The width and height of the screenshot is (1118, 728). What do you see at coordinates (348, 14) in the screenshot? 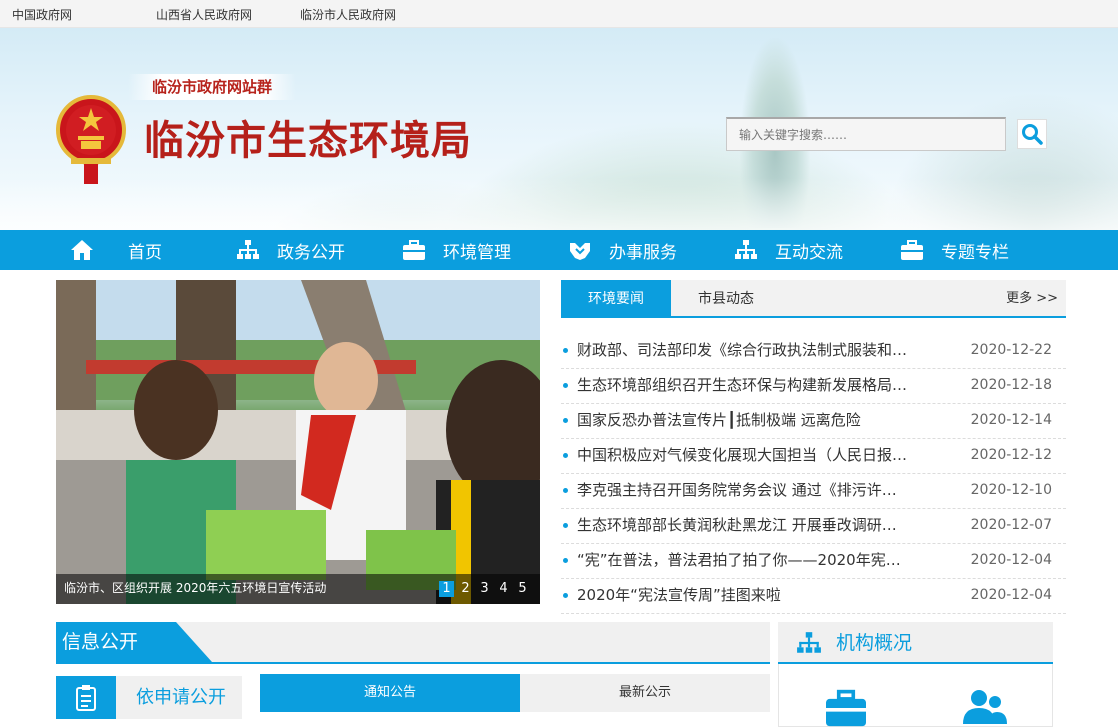
I see `link-linfen-gov: 临汾市人民政府网` at bounding box center [348, 14].